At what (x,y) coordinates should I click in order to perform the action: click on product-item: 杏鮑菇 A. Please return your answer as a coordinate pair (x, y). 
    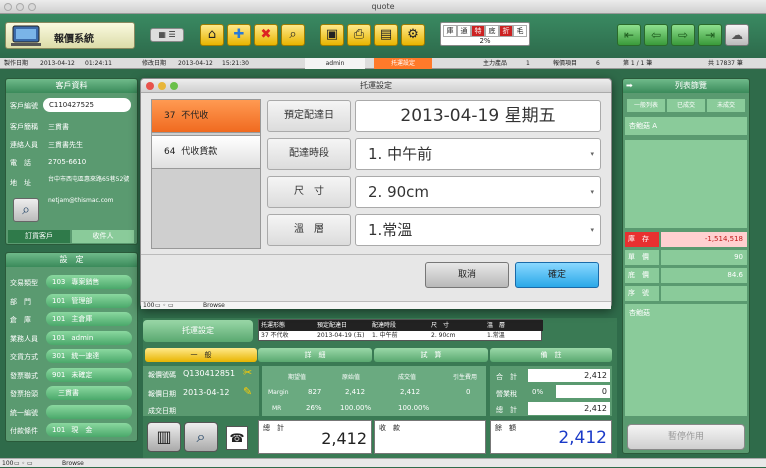
    Looking at the image, I should click on (686, 126).